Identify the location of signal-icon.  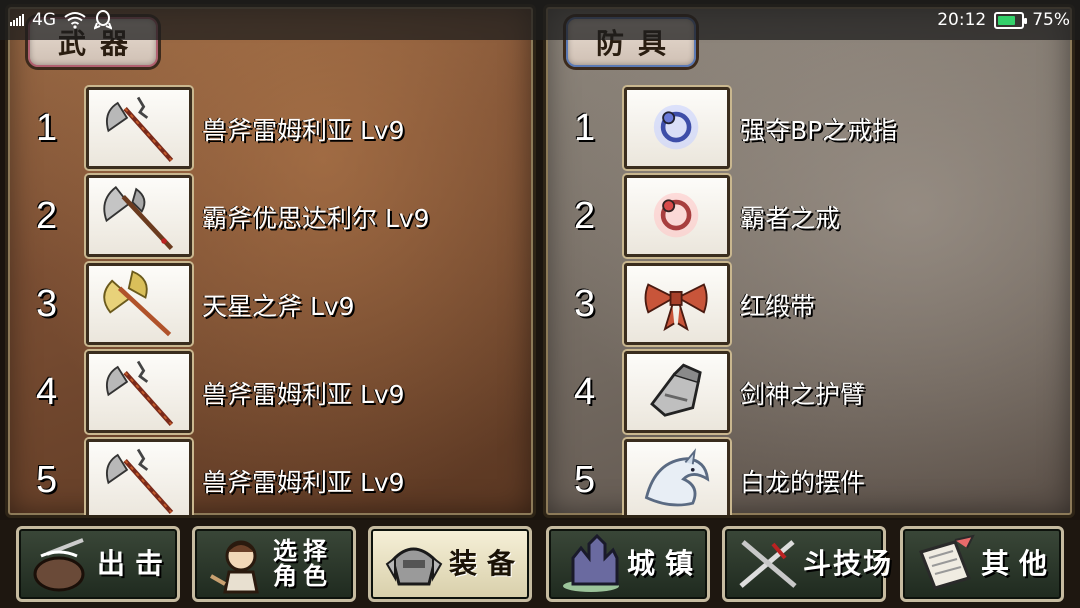
(17, 20).